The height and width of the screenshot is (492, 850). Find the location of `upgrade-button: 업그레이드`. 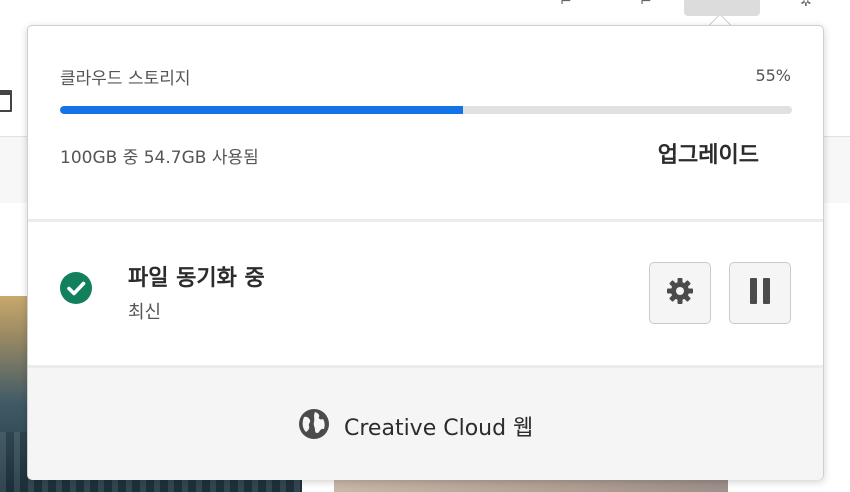

upgrade-button: 업그레이드 is located at coordinates (708, 153).